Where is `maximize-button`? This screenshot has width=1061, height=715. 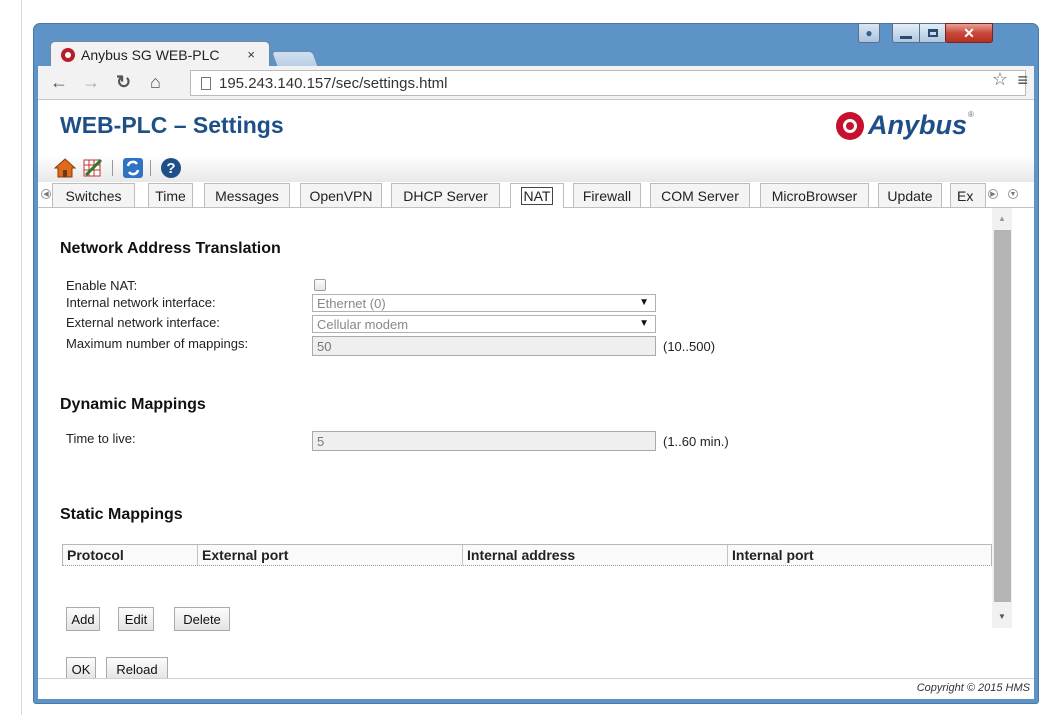
maximize-button is located at coordinates (932, 33).